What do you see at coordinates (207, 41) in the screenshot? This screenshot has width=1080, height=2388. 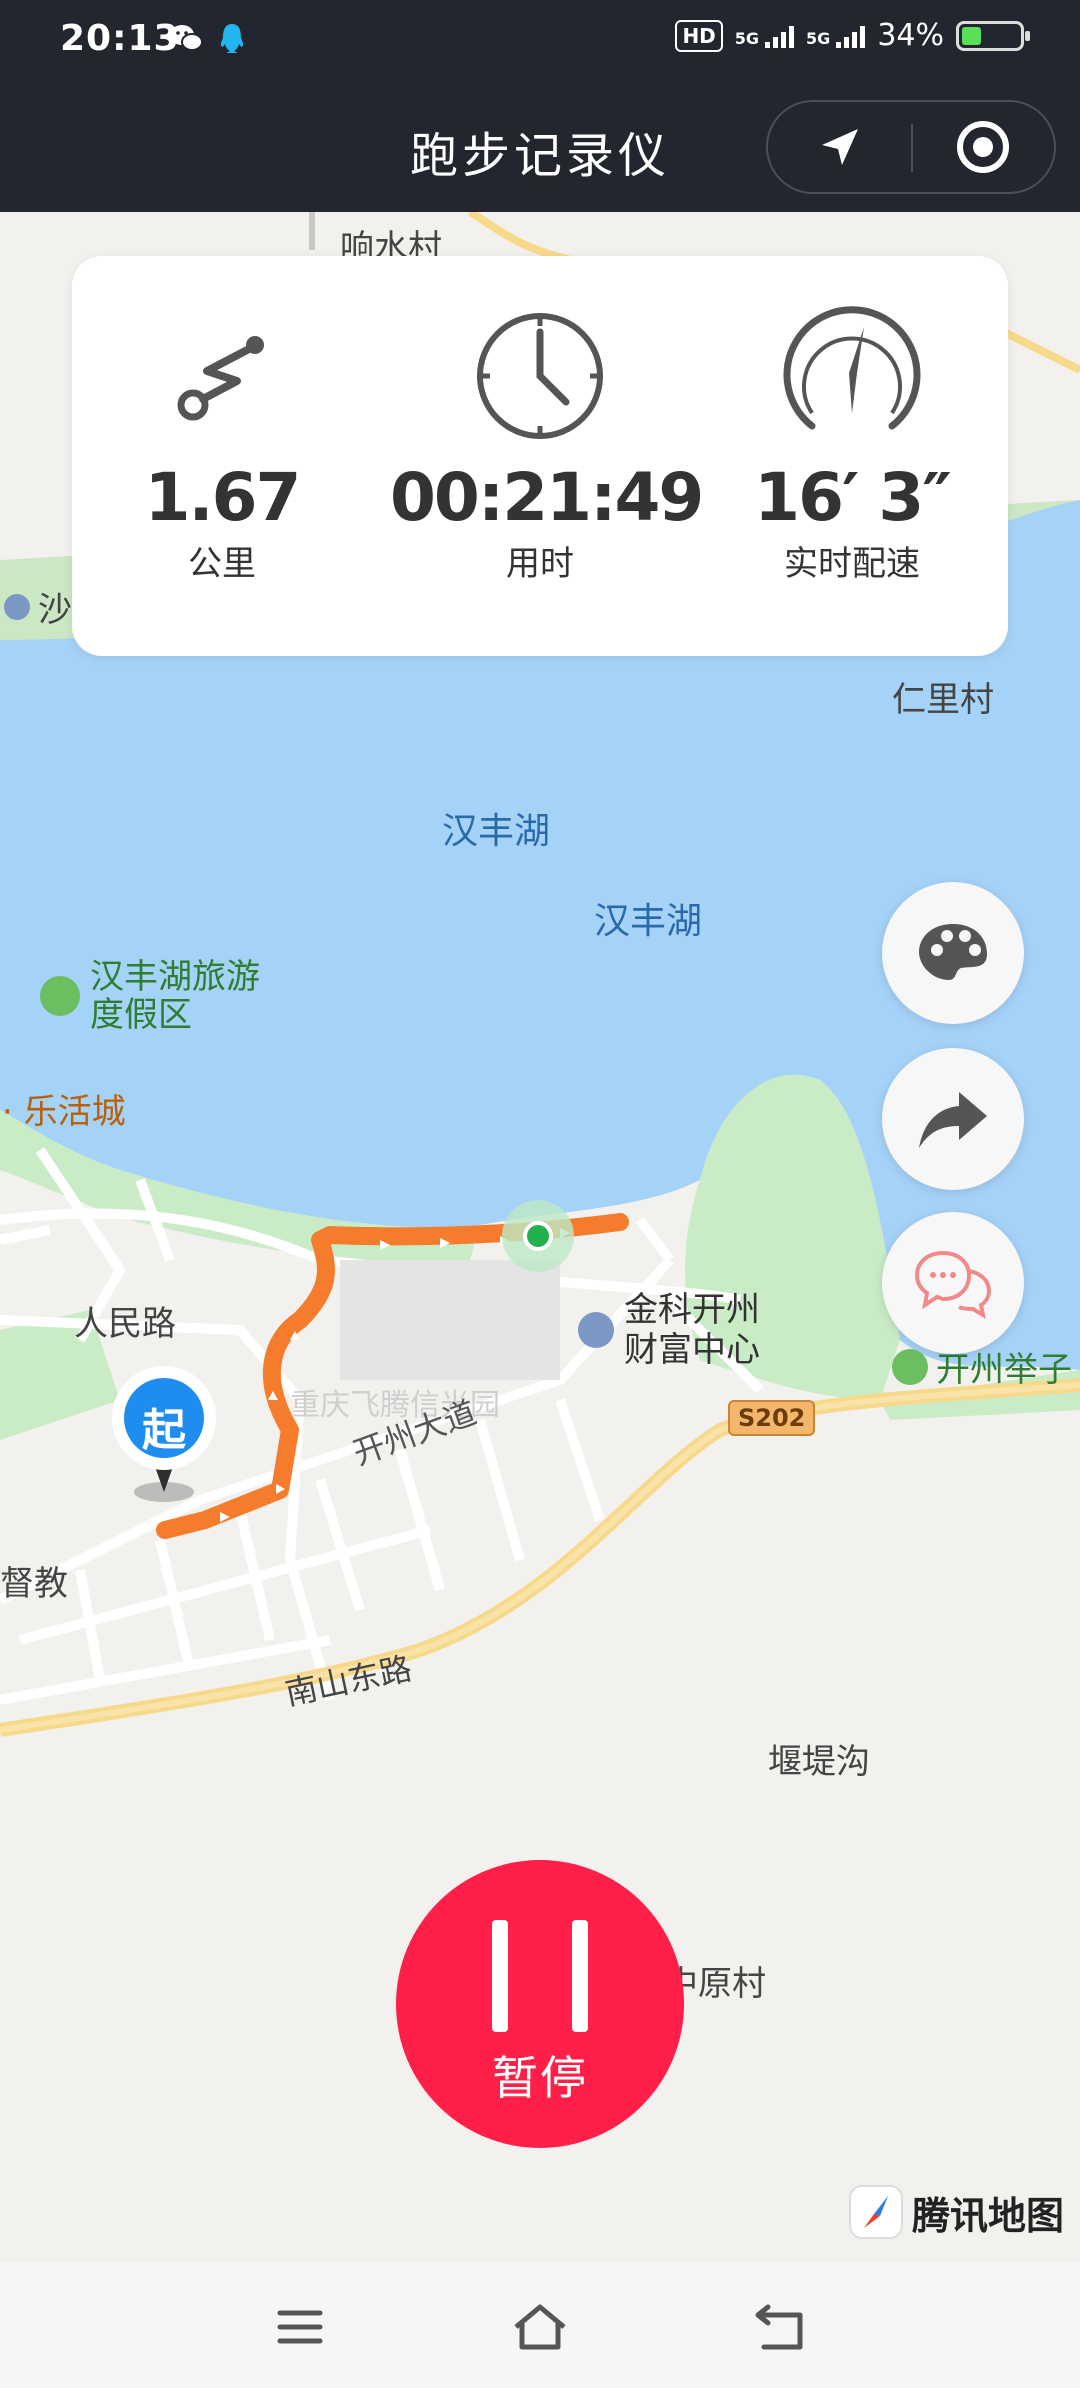 I see `notification-icons` at bounding box center [207, 41].